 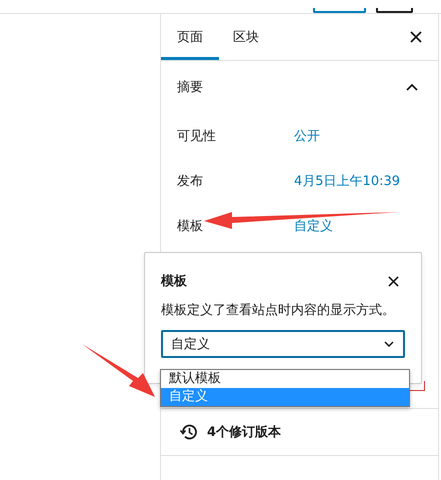 I want to click on publish-button, so click(x=339, y=10).